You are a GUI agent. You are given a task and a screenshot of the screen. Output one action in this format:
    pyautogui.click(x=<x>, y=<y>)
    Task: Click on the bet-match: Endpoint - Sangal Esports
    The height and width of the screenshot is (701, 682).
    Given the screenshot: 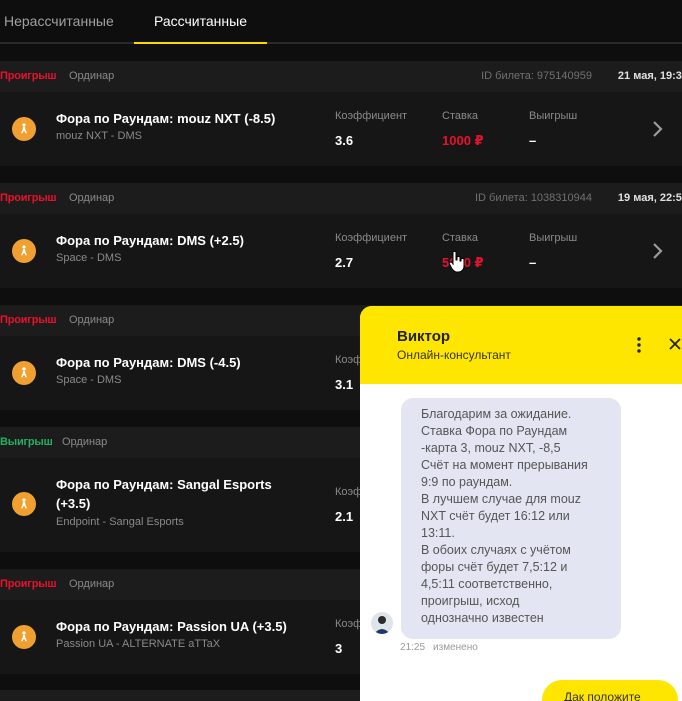 What is the action you would take?
    pyautogui.click(x=120, y=522)
    